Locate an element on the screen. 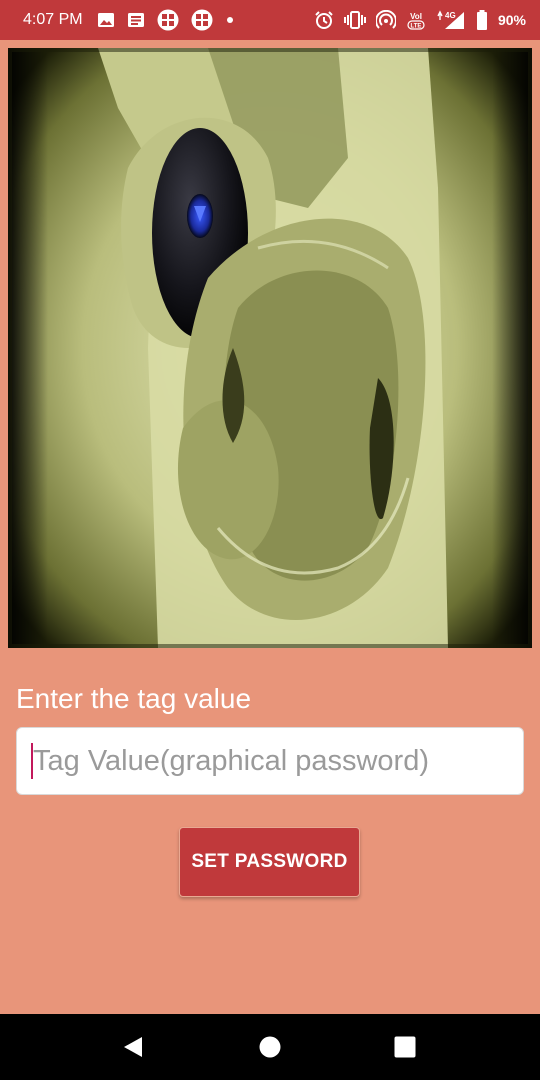 The width and height of the screenshot is (540, 1080). alarm-icon is located at coordinates (324, 20).